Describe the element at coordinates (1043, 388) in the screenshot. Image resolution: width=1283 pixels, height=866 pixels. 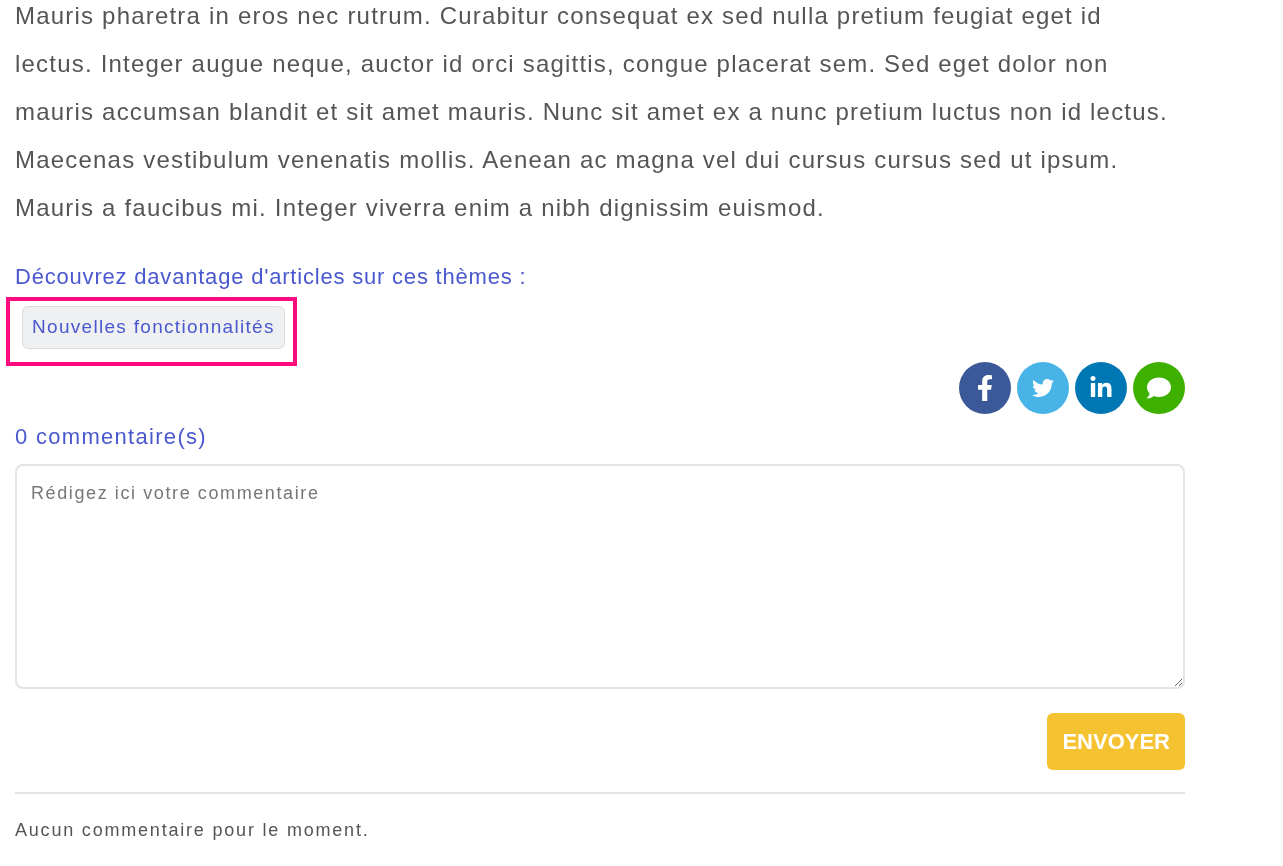
I see `bird-icon` at that location.